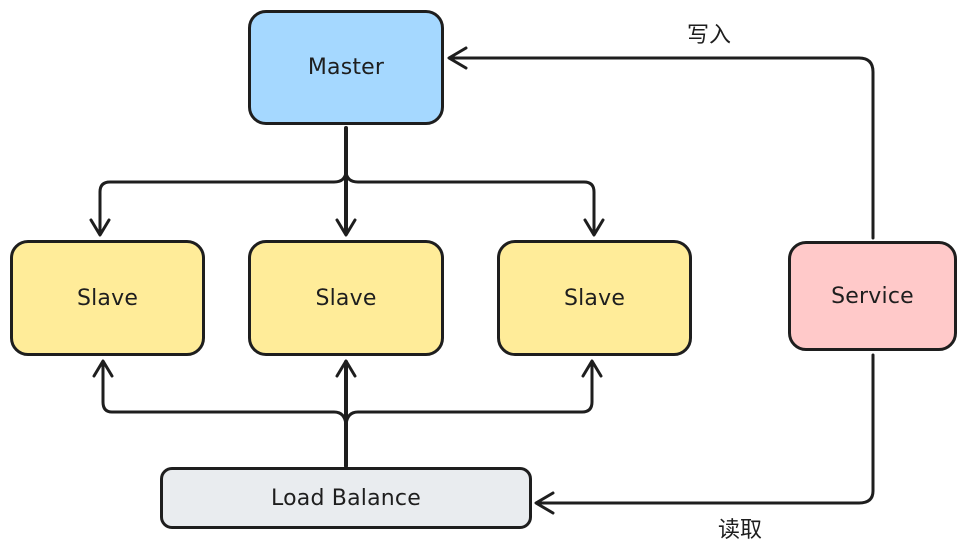 This screenshot has height=556, width=967. I want to click on slave-node-1: Slave, so click(107, 298).